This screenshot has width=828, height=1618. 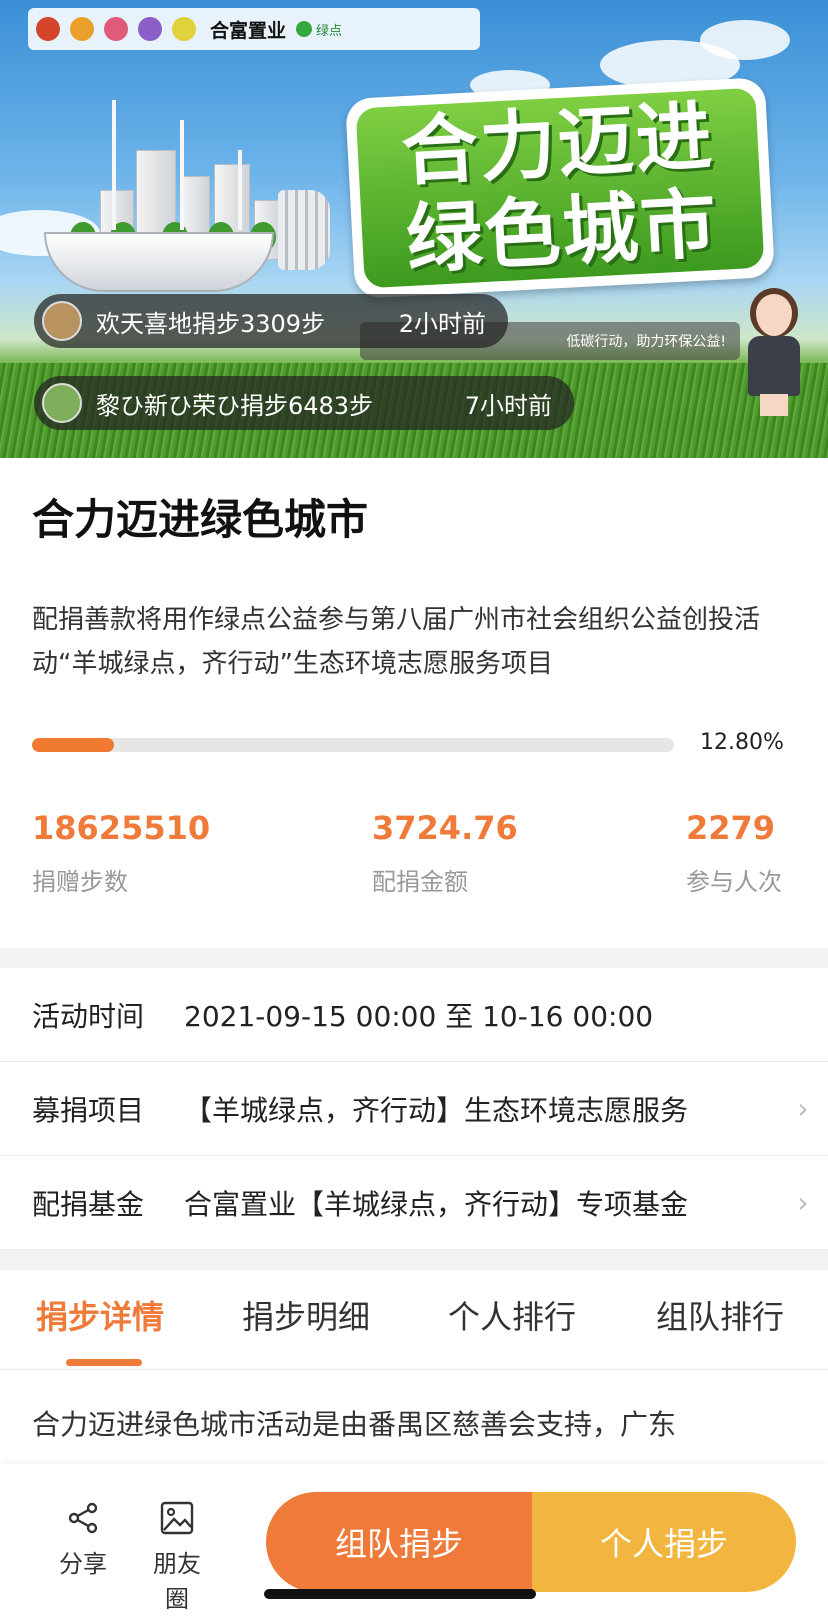 What do you see at coordinates (83, 1518) in the screenshot?
I see `share-icon` at bounding box center [83, 1518].